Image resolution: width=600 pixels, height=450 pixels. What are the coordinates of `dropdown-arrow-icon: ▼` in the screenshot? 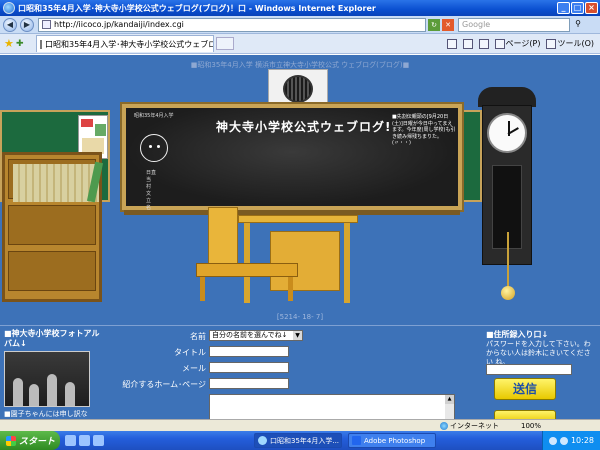 It's located at (297, 335).